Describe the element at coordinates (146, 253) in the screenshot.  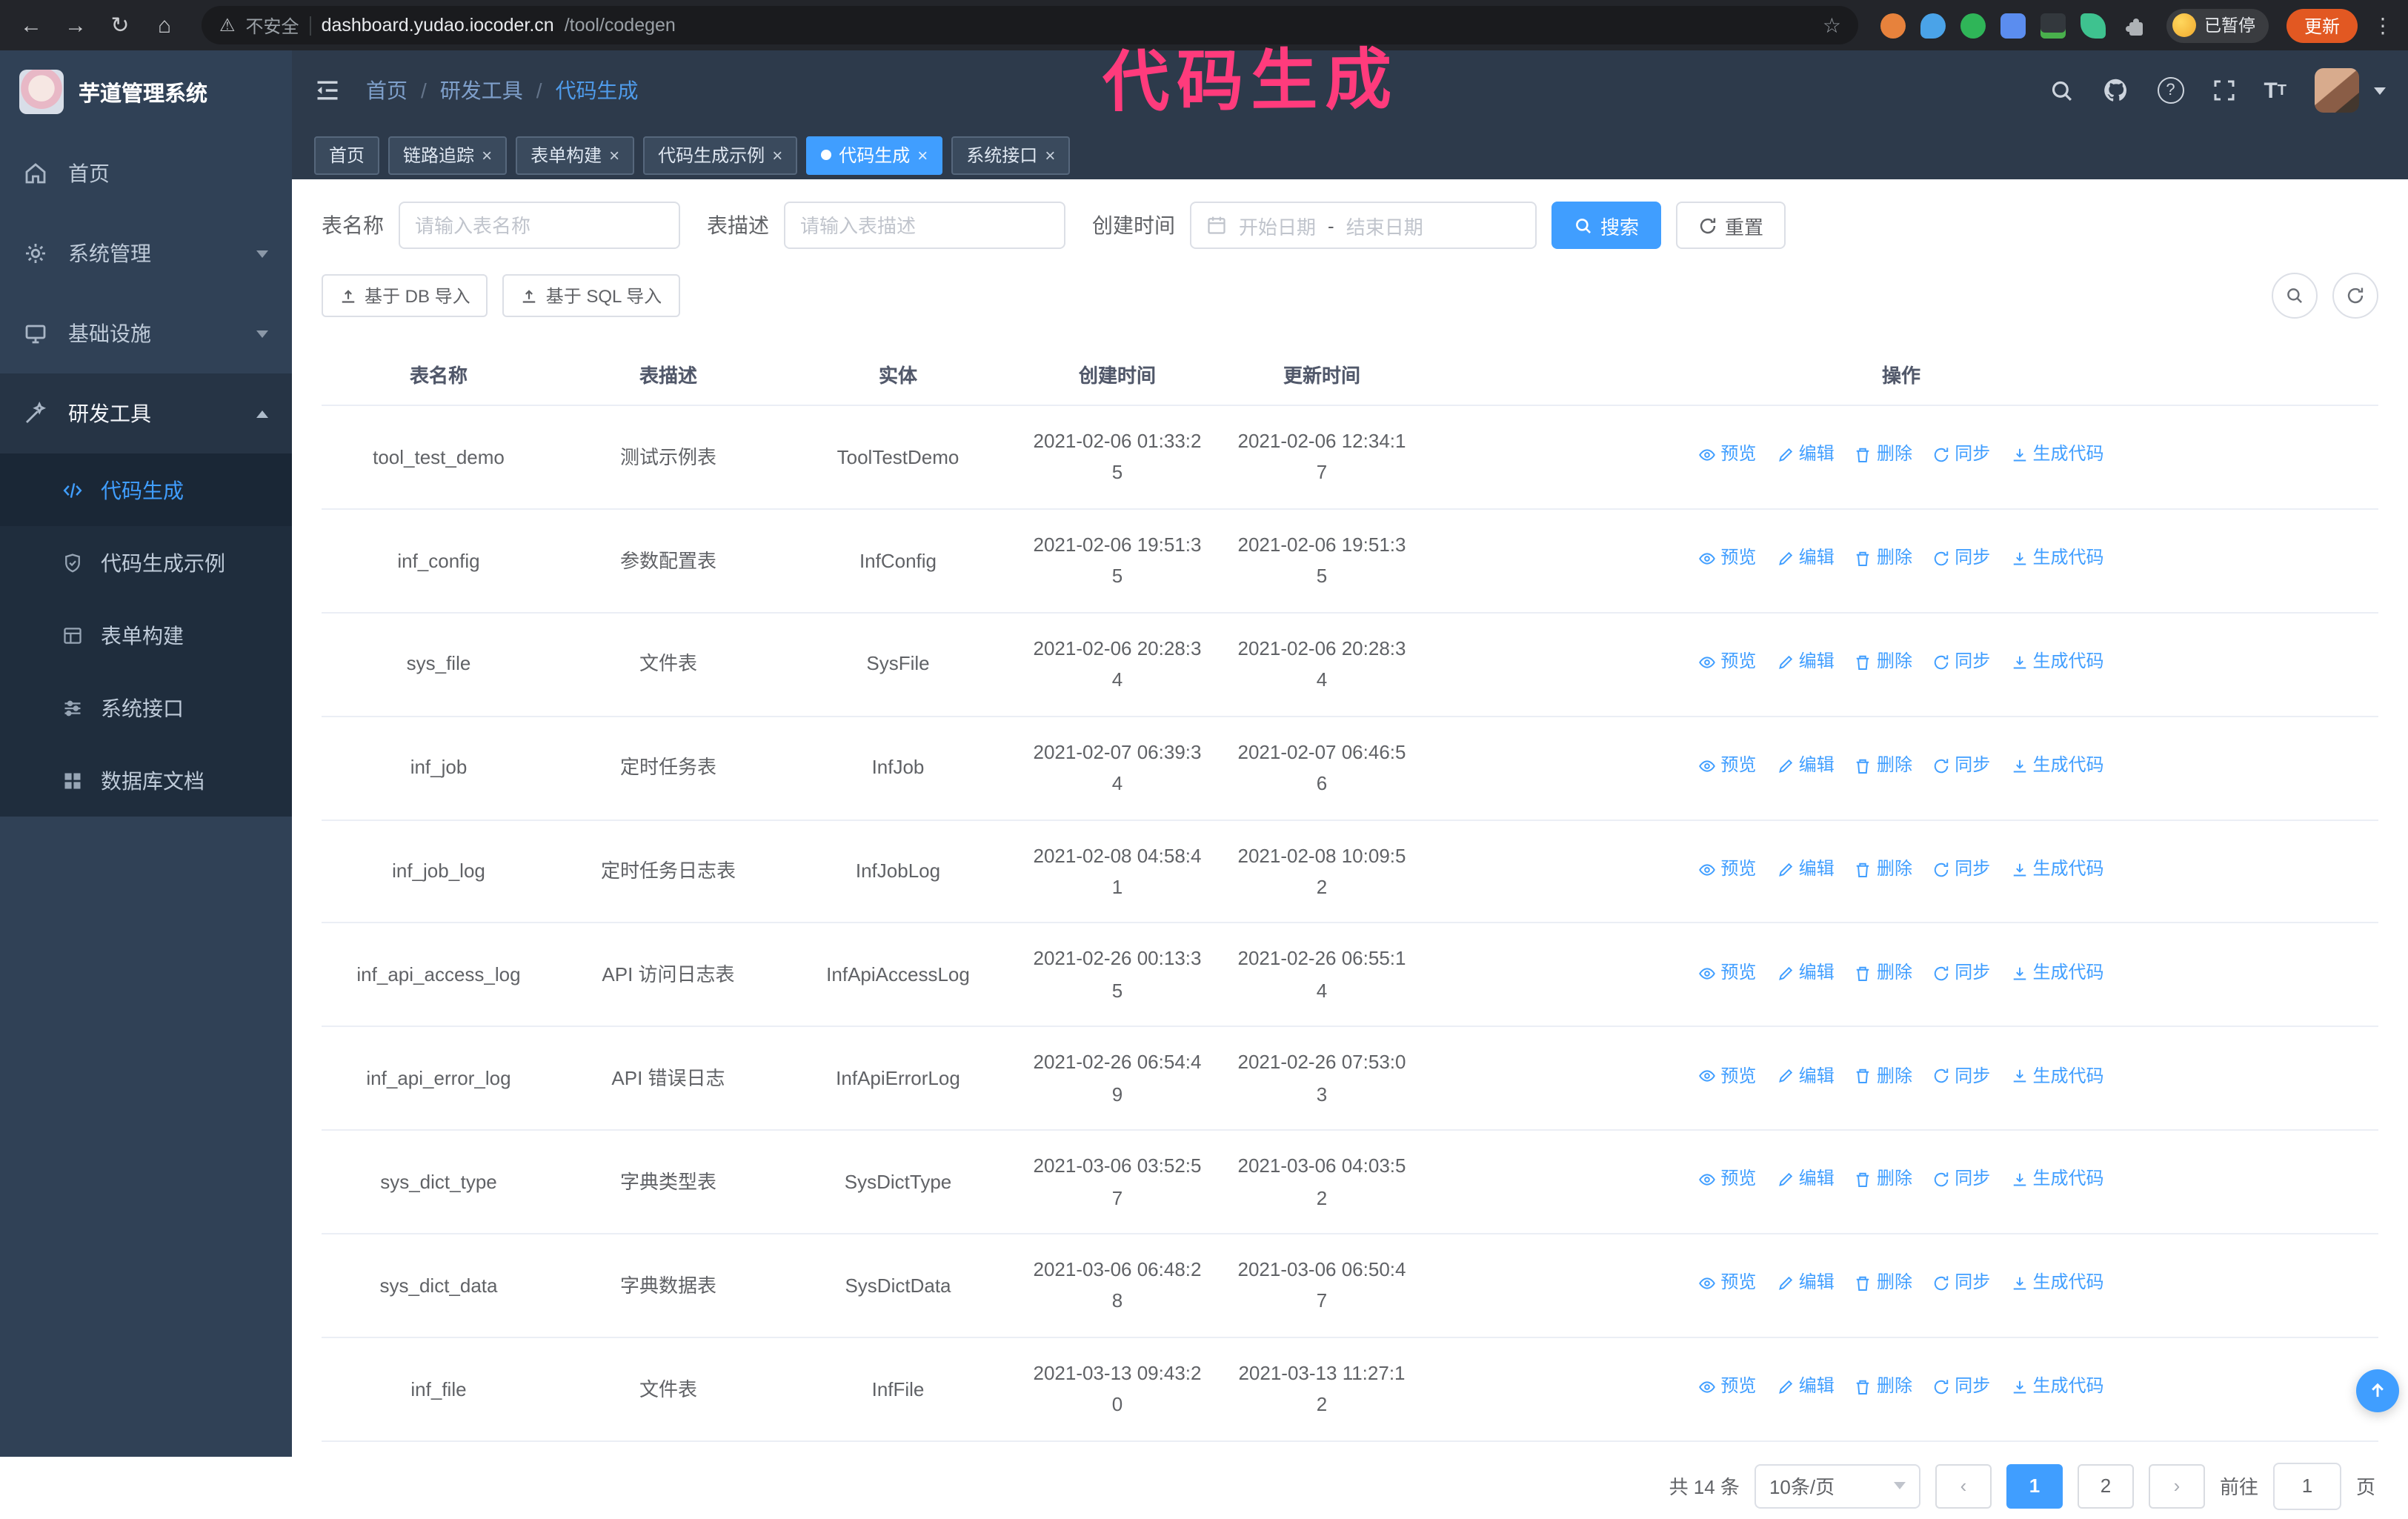
I see `sidebar-item-system: 系统管理` at that location.